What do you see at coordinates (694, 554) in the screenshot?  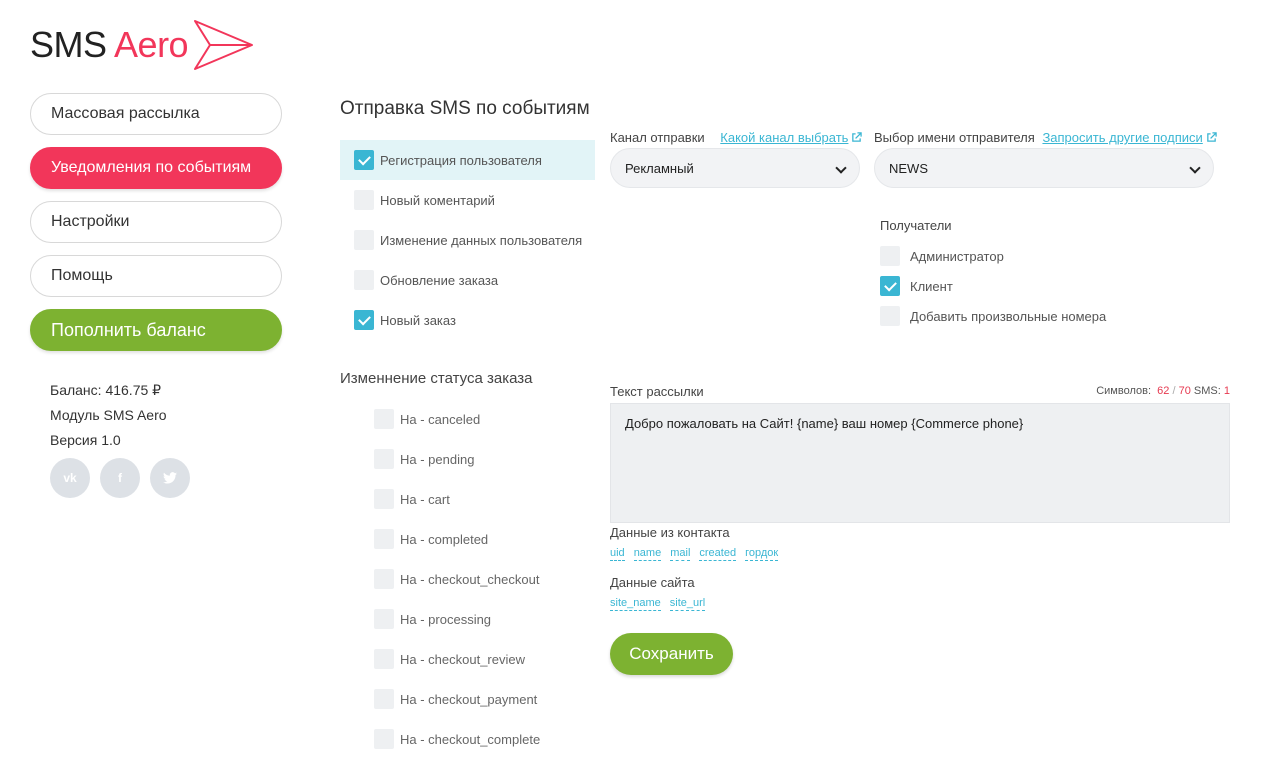 I see `contact-vars-list: uid name mail created гордок` at bounding box center [694, 554].